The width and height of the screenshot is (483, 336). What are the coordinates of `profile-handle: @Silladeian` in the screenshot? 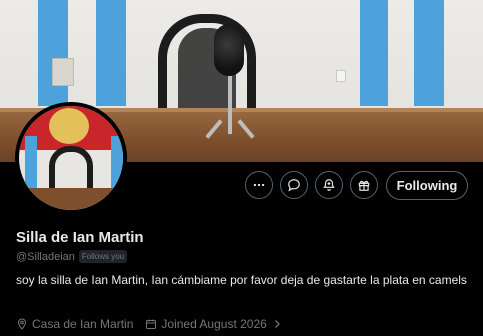 It's located at (45, 256).